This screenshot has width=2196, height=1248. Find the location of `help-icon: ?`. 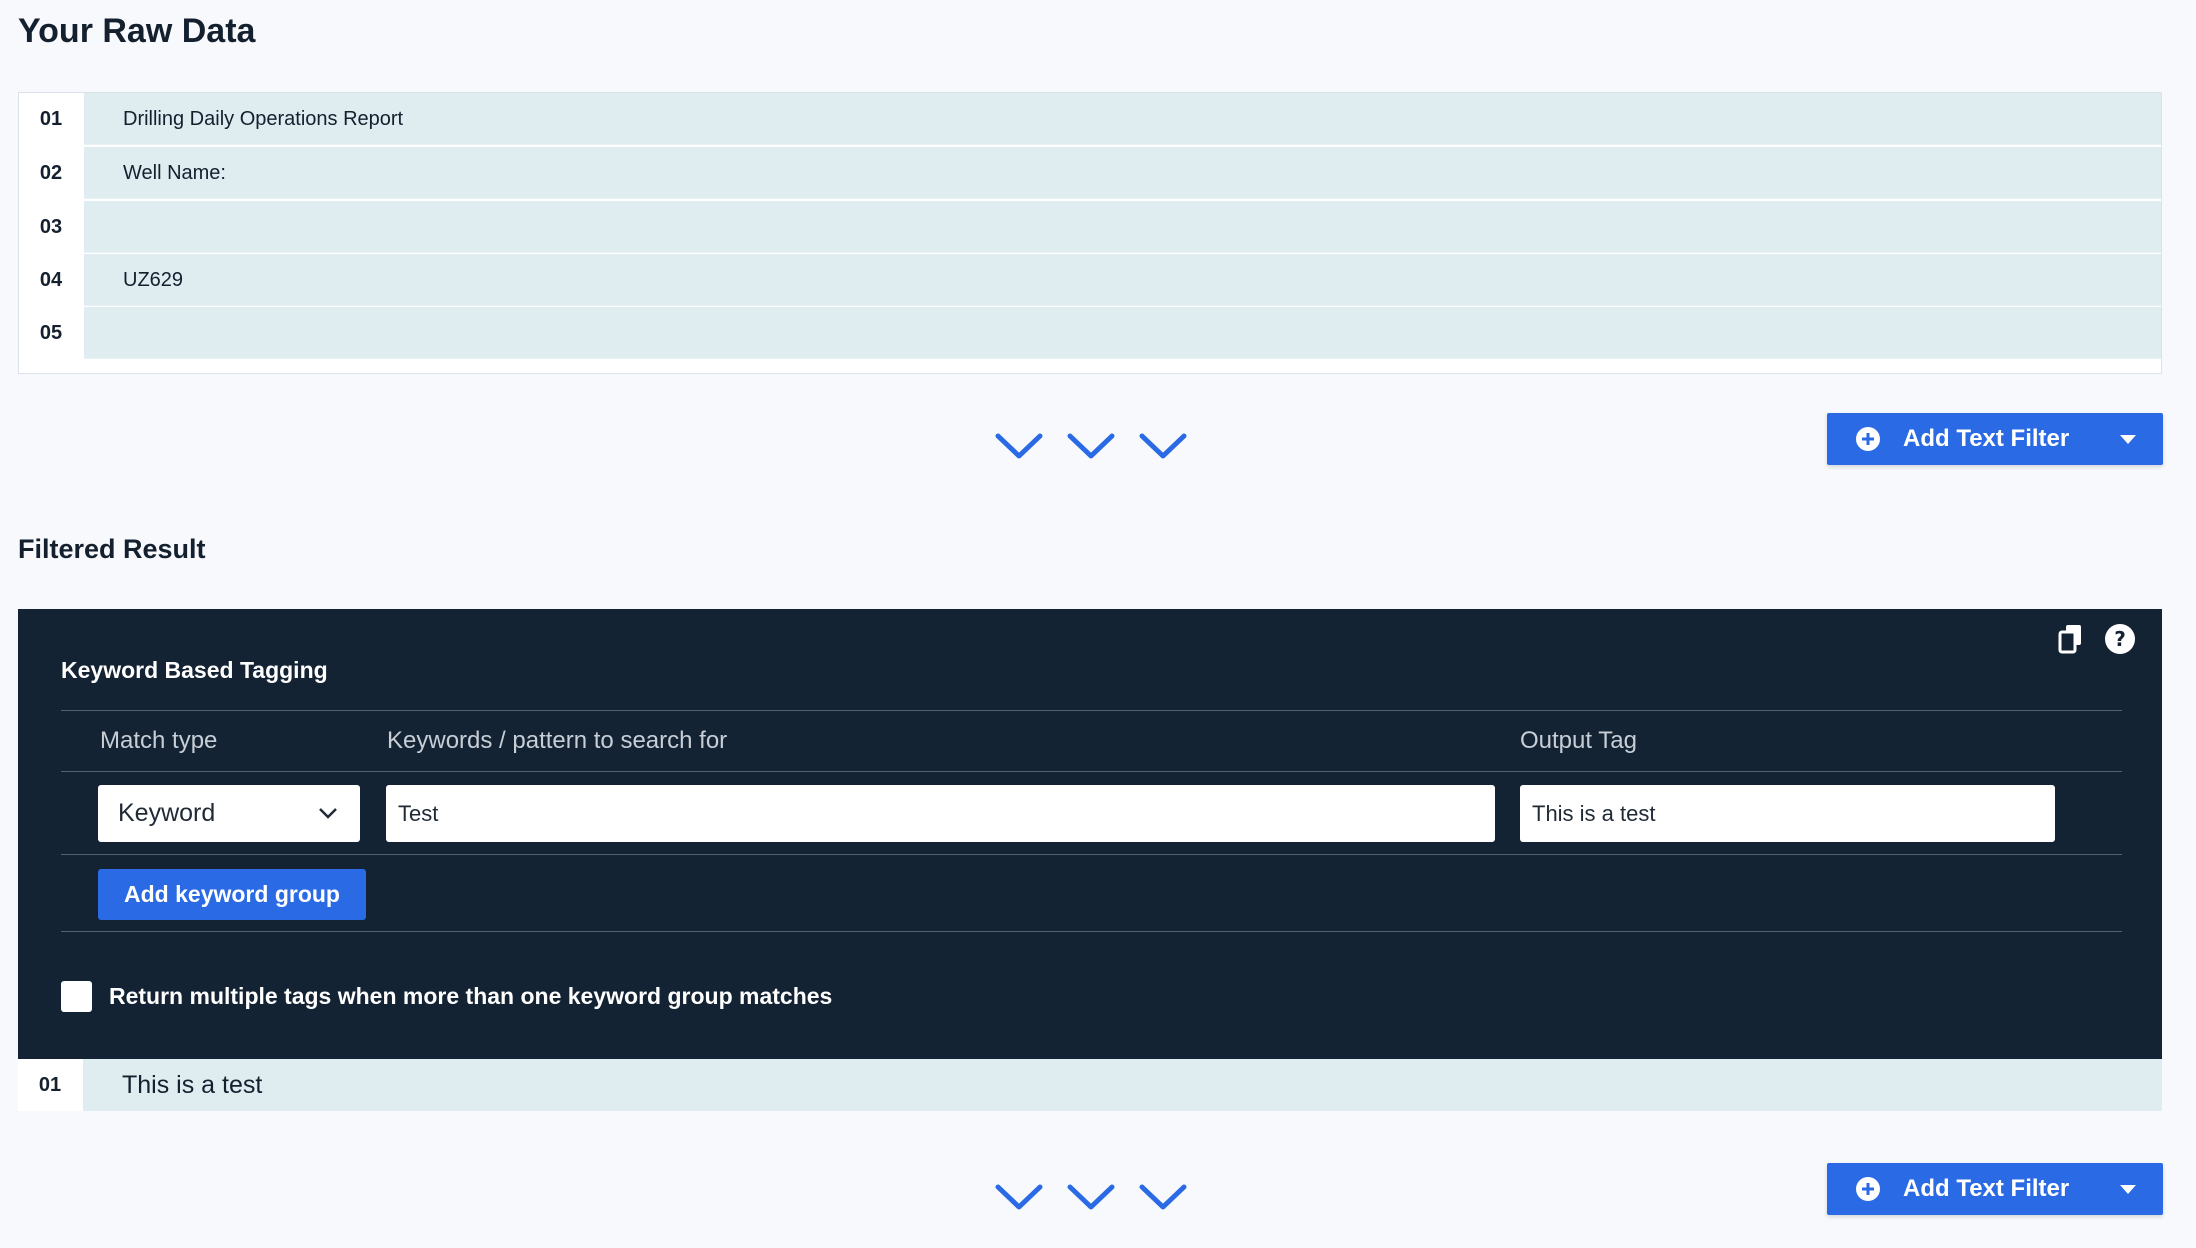

help-icon: ? is located at coordinates (2120, 639).